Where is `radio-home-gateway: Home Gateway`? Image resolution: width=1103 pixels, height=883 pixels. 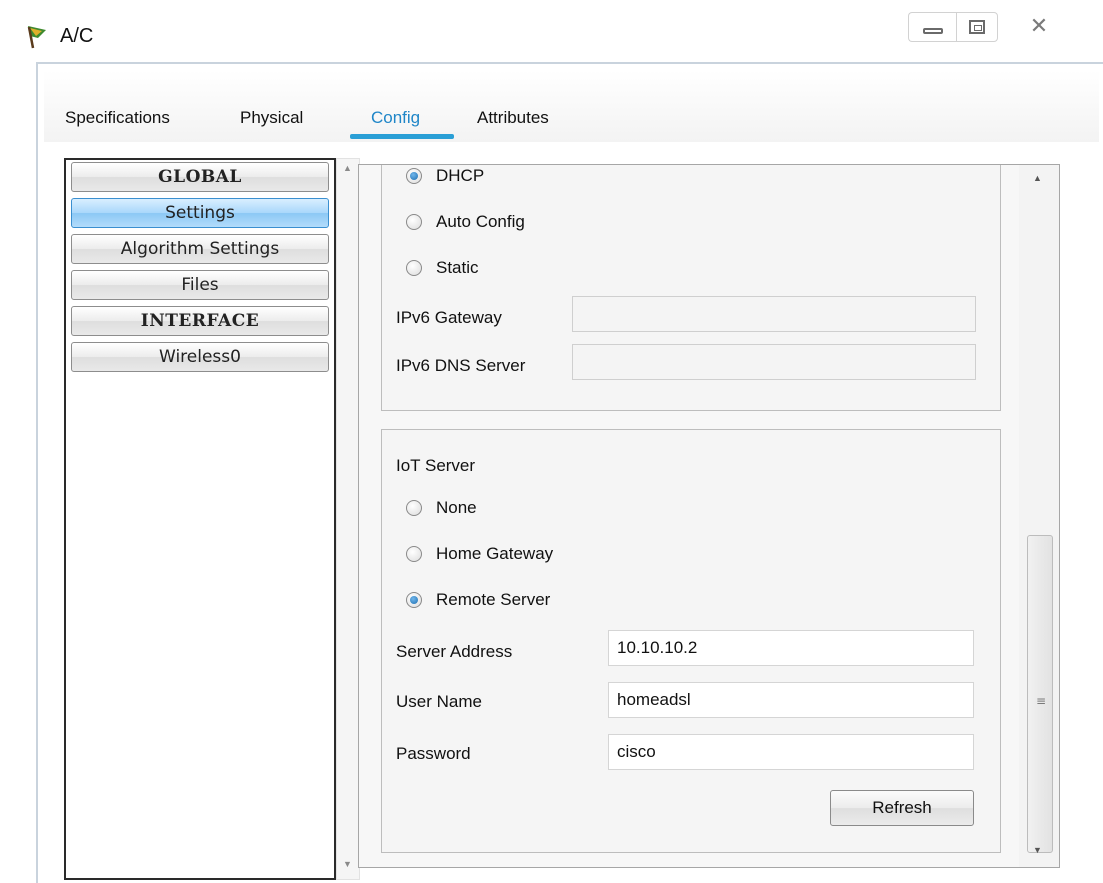 radio-home-gateway: Home Gateway is located at coordinates (479, 554).